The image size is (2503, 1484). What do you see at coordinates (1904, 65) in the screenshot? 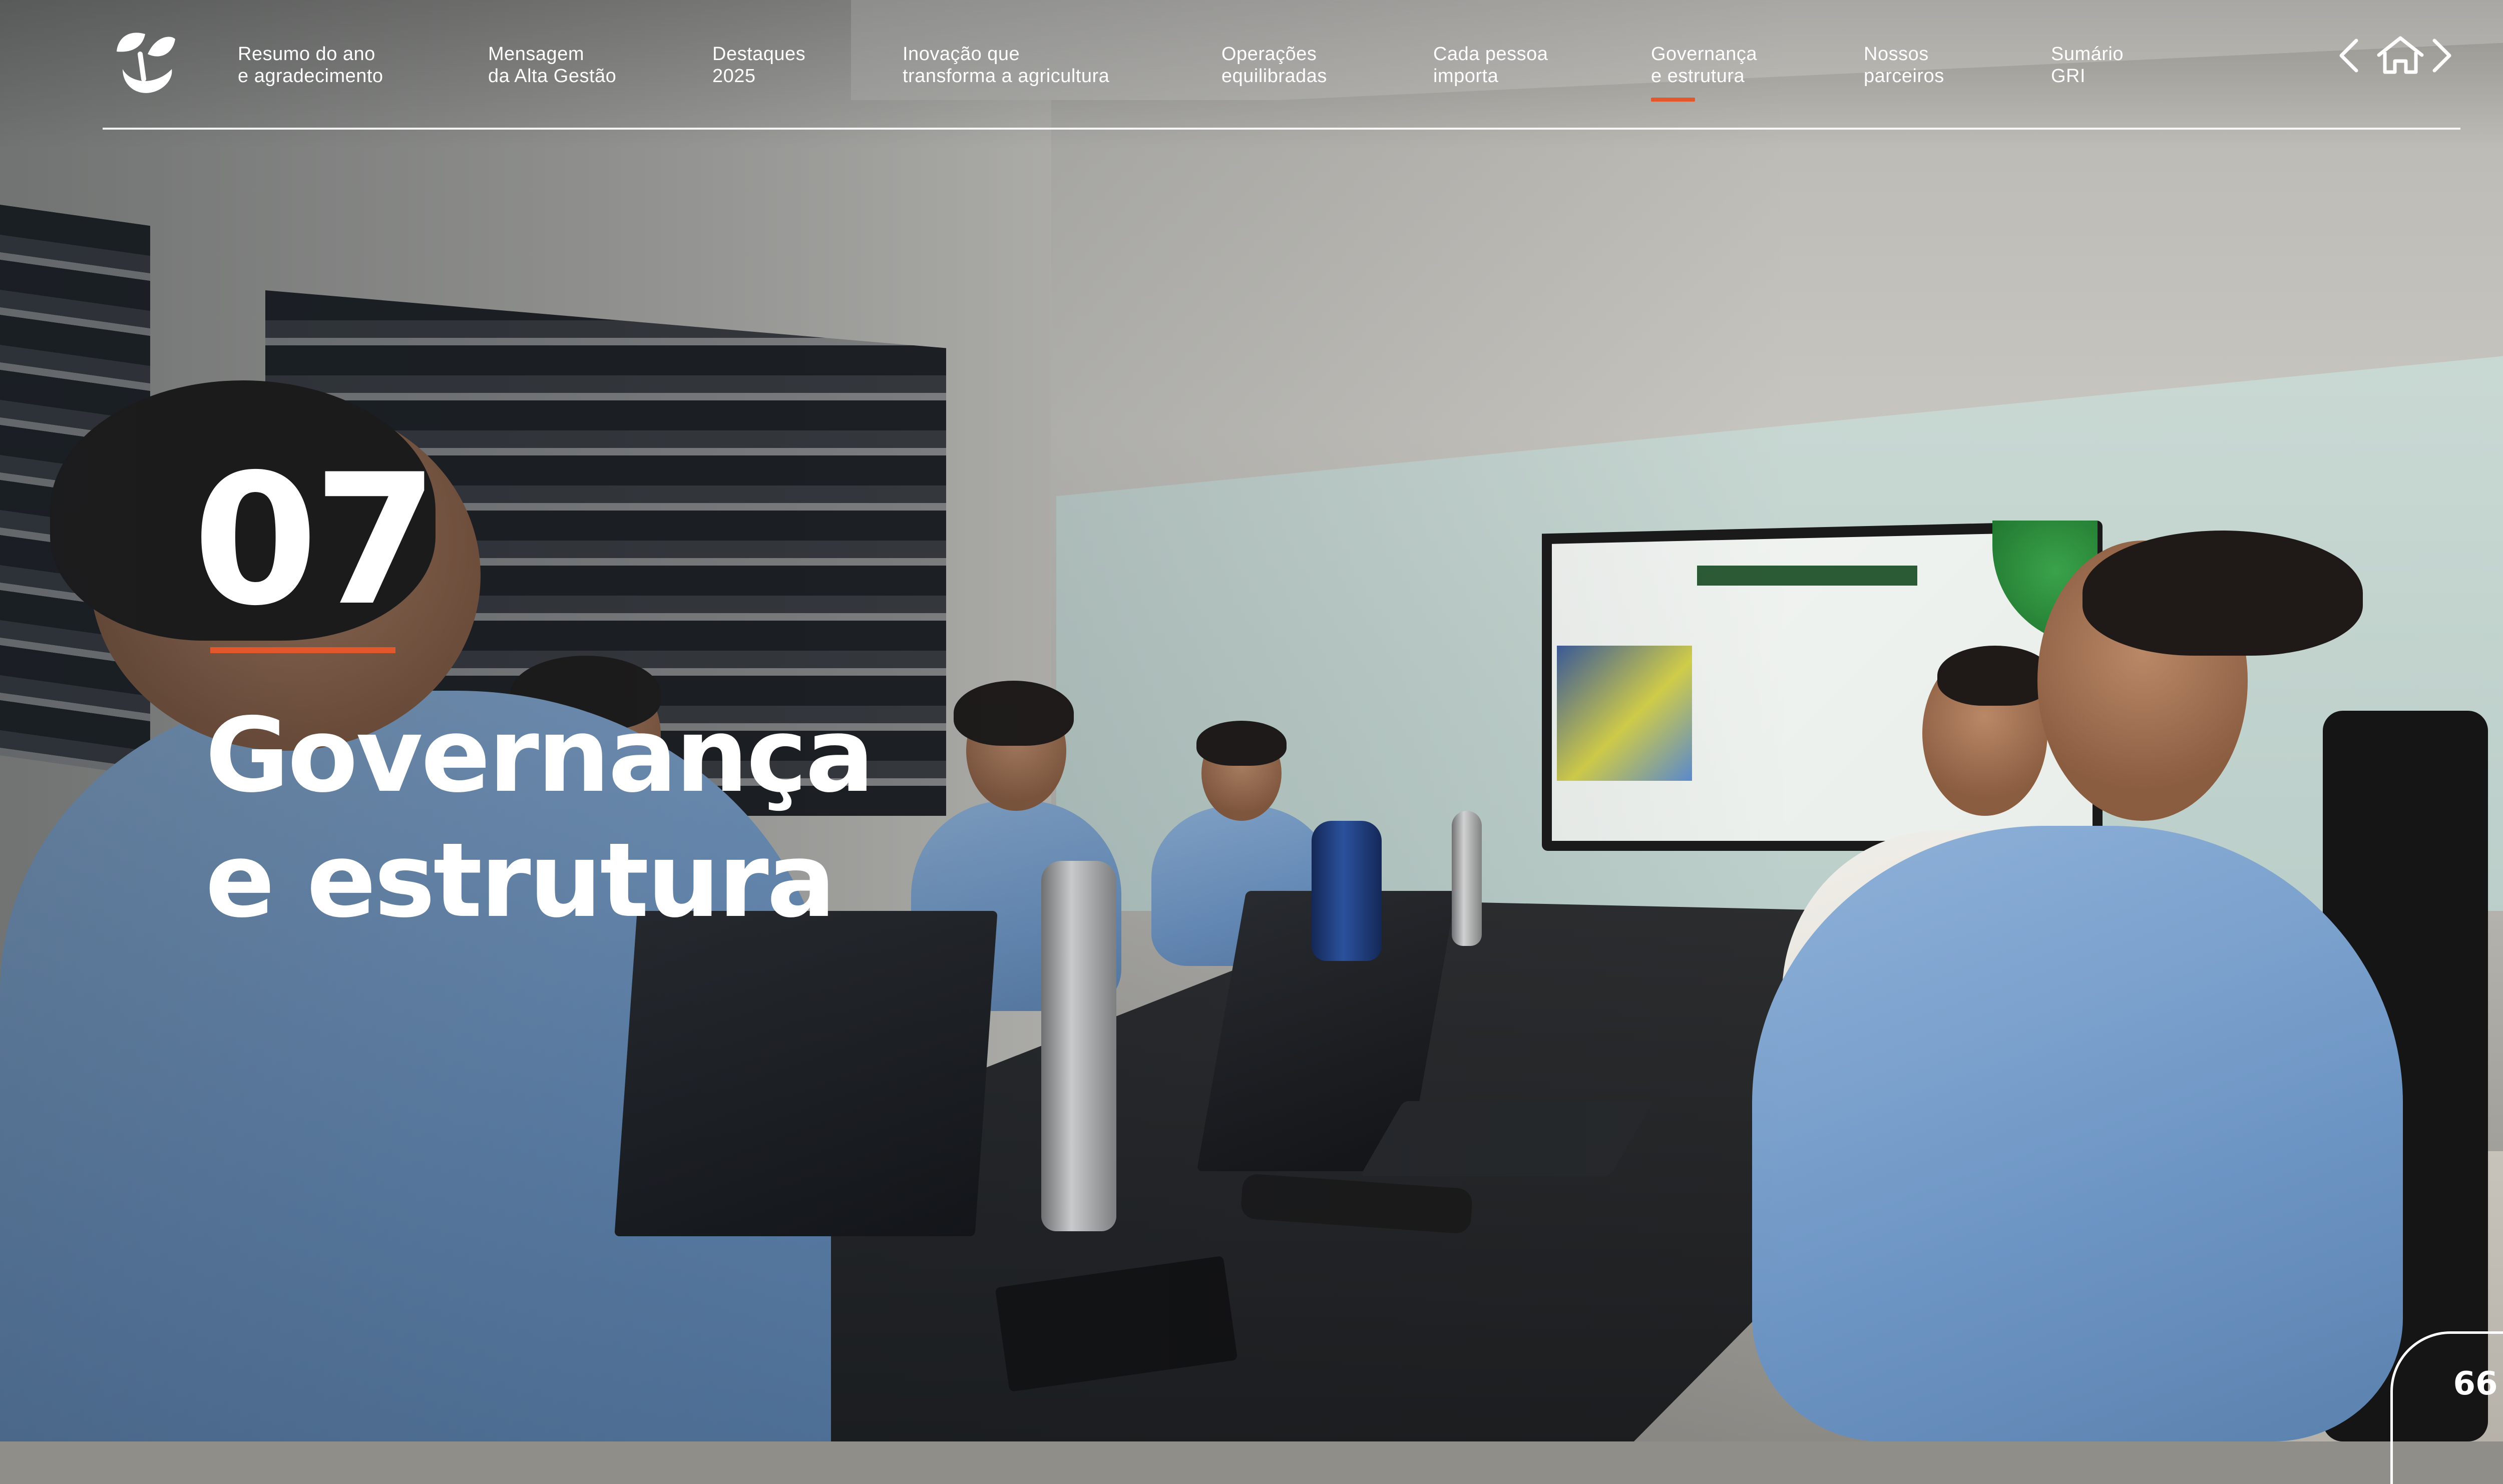
I see `nav-item-parceiros: Nossos parceiros` at bounding box center [1904, 65].